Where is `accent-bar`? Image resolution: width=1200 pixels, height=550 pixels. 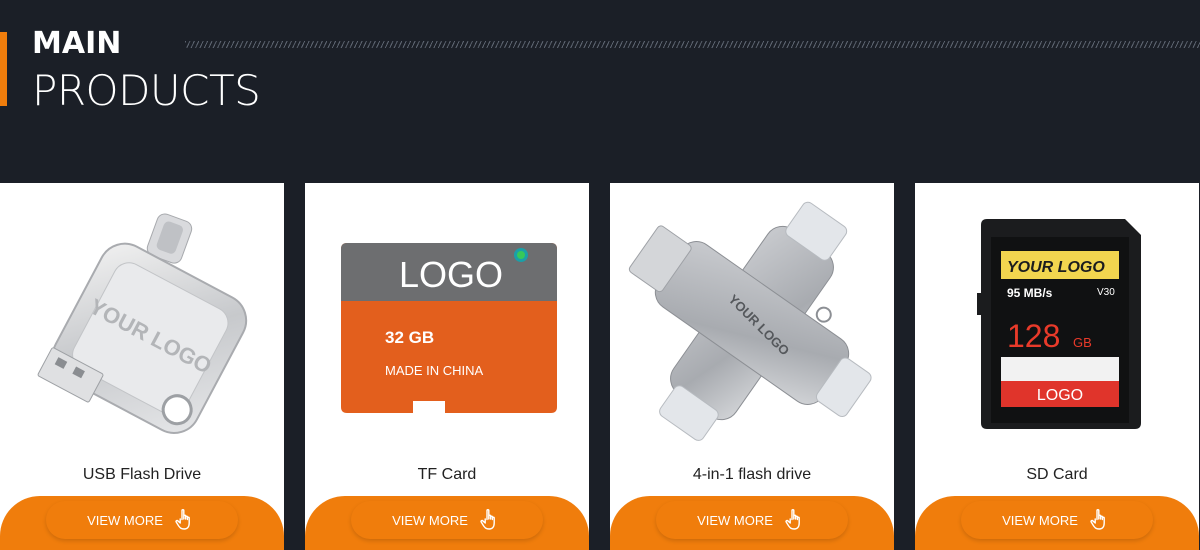
accent-bar is located at coordinates (3, 69).